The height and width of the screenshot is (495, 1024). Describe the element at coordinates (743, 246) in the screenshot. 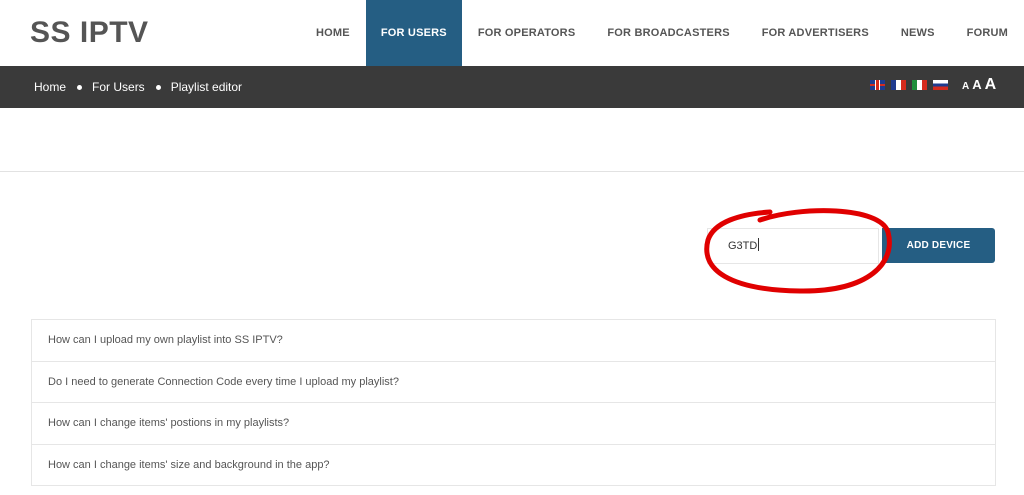

I see `connection-code-value: G3TD` at that location.